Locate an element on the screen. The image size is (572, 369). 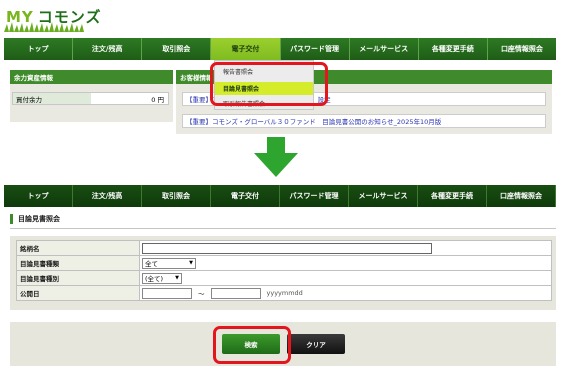
doc-type-select: (全て) ▼ is located at coordinates (162, 278).